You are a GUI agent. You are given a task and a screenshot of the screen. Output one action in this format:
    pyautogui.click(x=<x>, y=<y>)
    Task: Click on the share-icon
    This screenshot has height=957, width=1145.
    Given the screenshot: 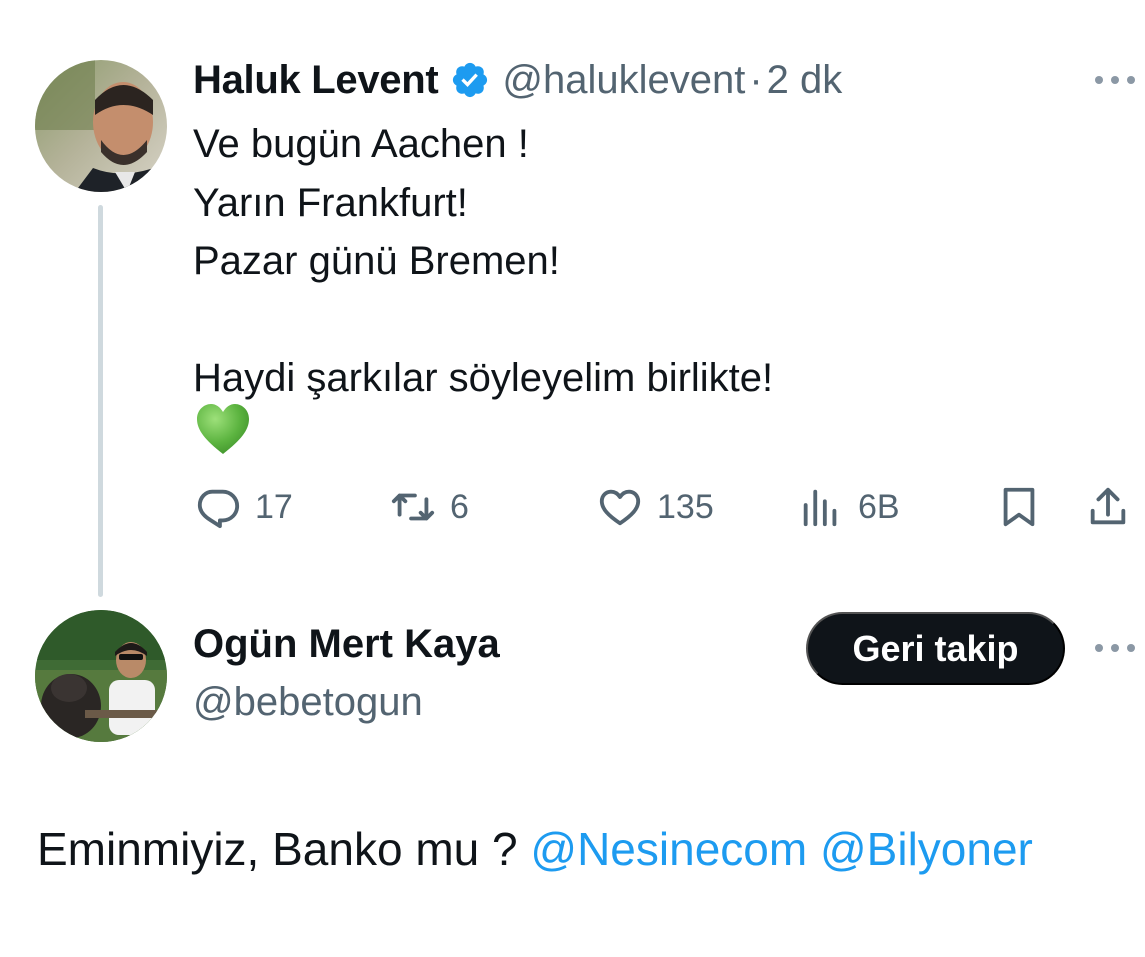 What is the action you would take?
    pyautogui.click(x=1108, y=506)
    